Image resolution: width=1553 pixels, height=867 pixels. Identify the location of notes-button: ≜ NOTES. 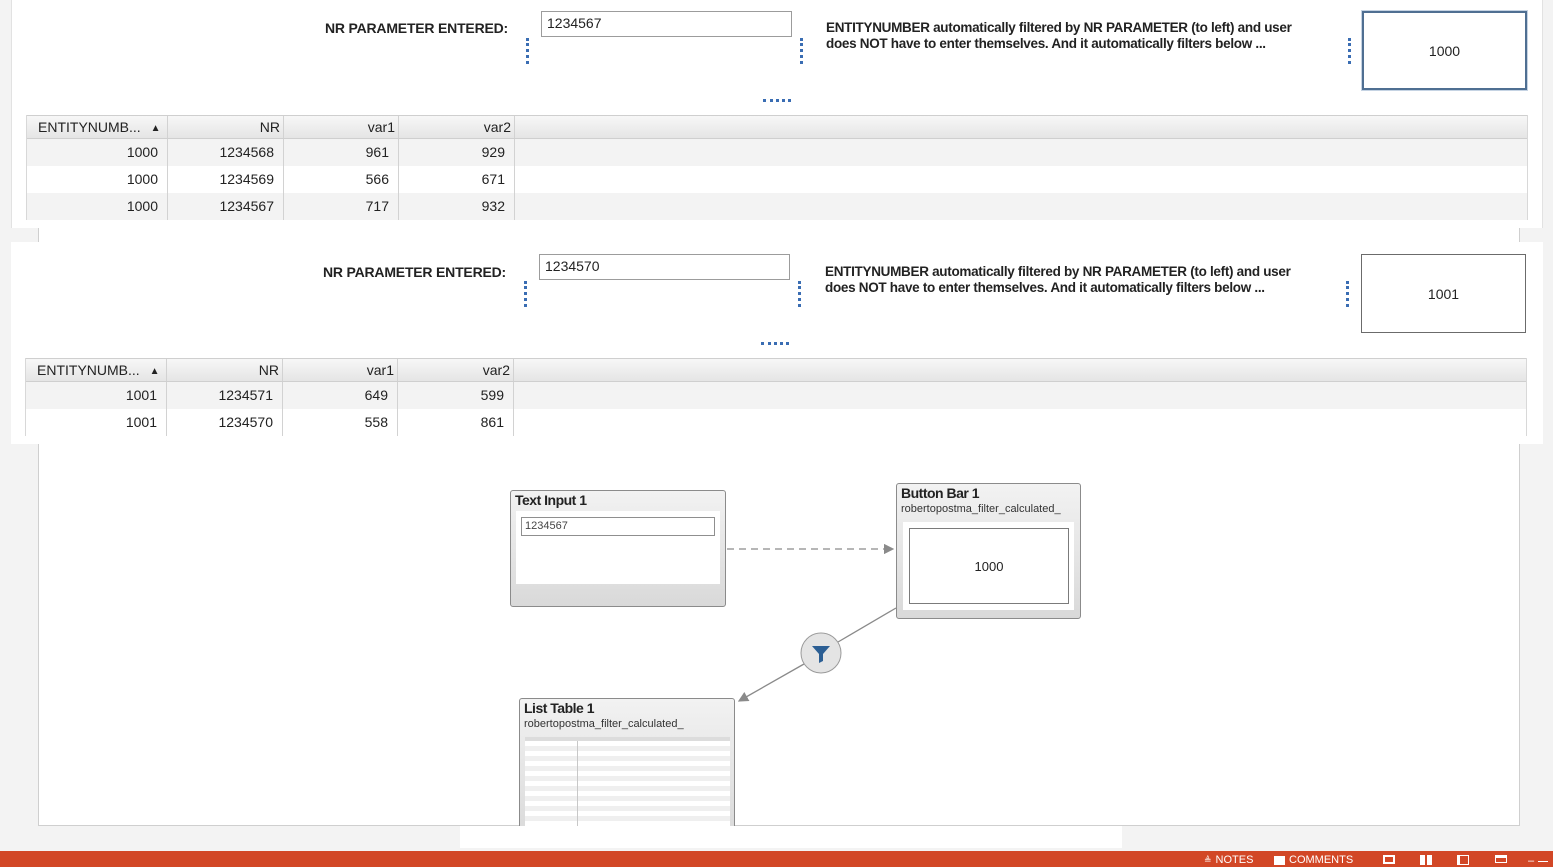
(1228, 860).